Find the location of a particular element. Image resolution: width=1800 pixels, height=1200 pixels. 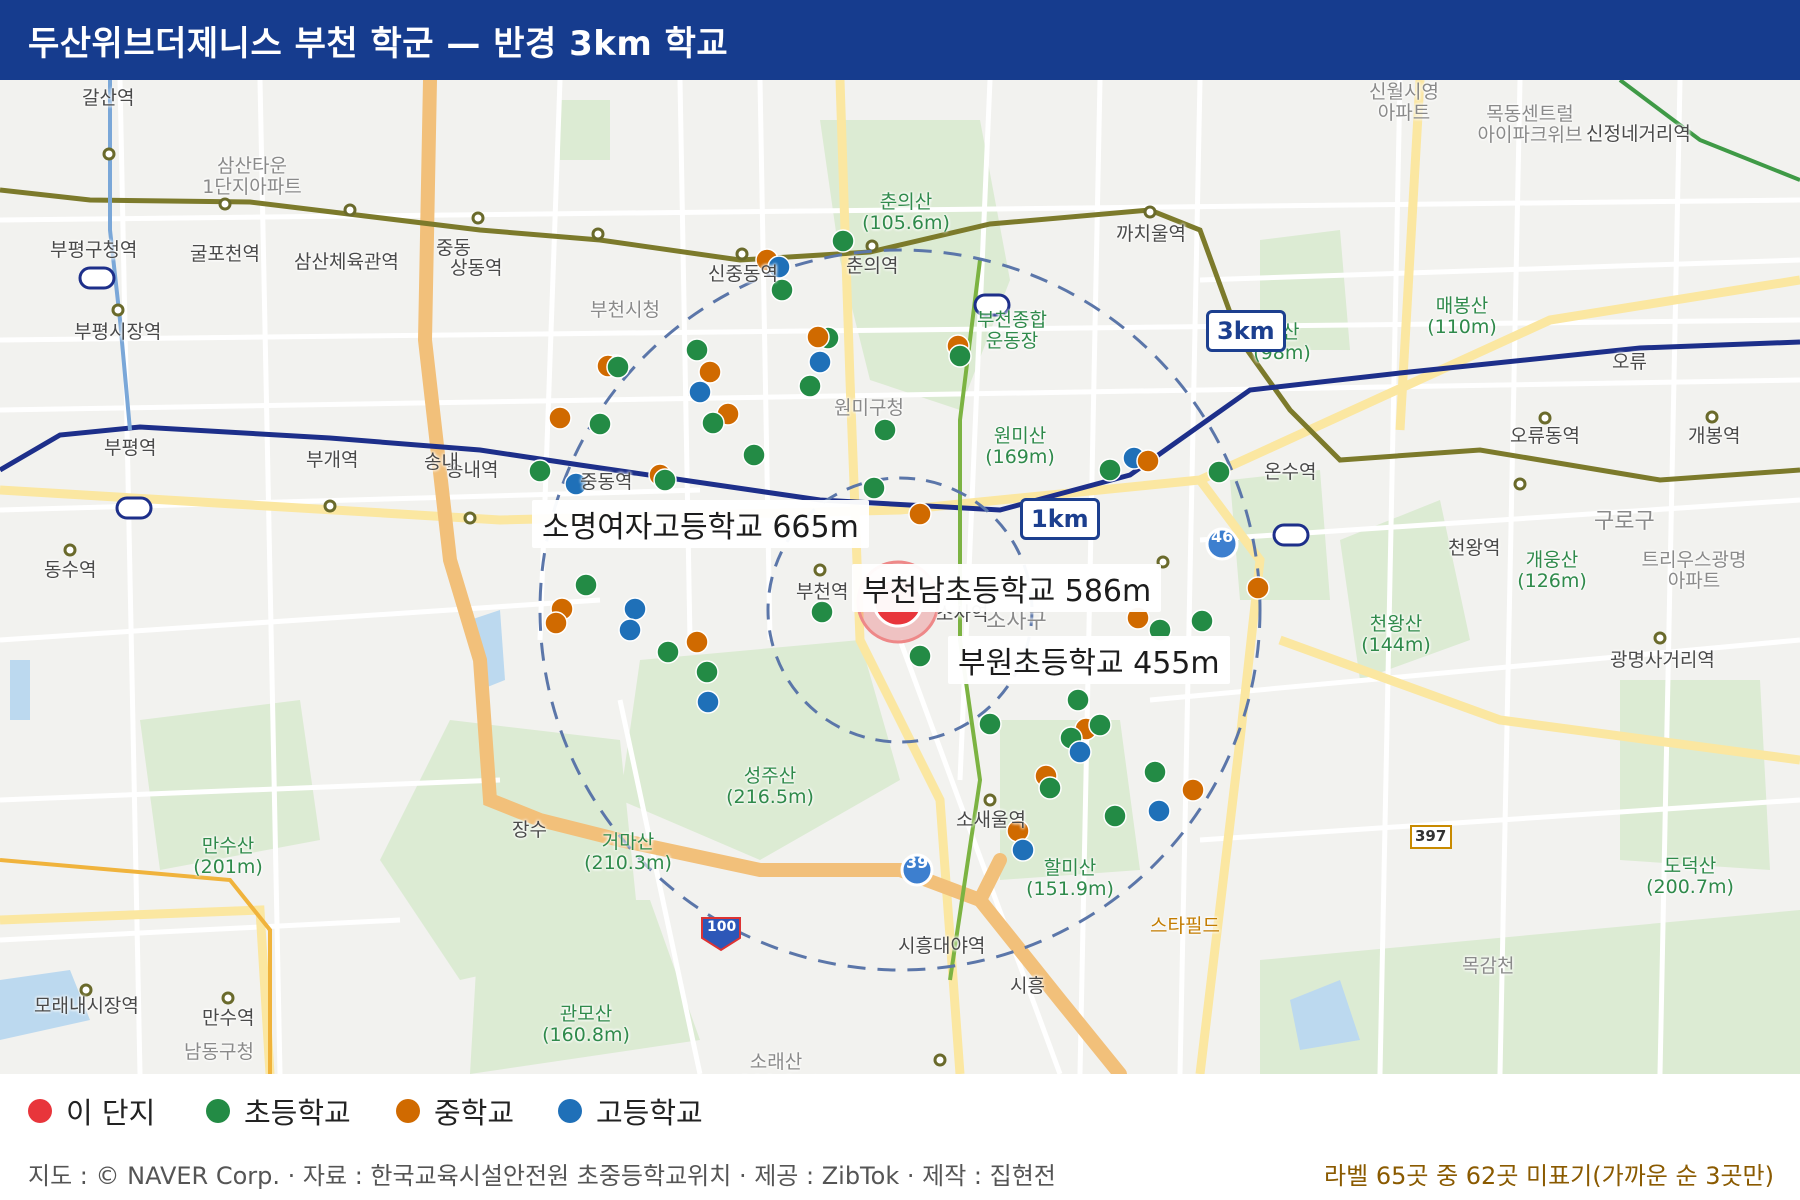

station-label: 삼산체육관역 is located at coordinates (346, 262).